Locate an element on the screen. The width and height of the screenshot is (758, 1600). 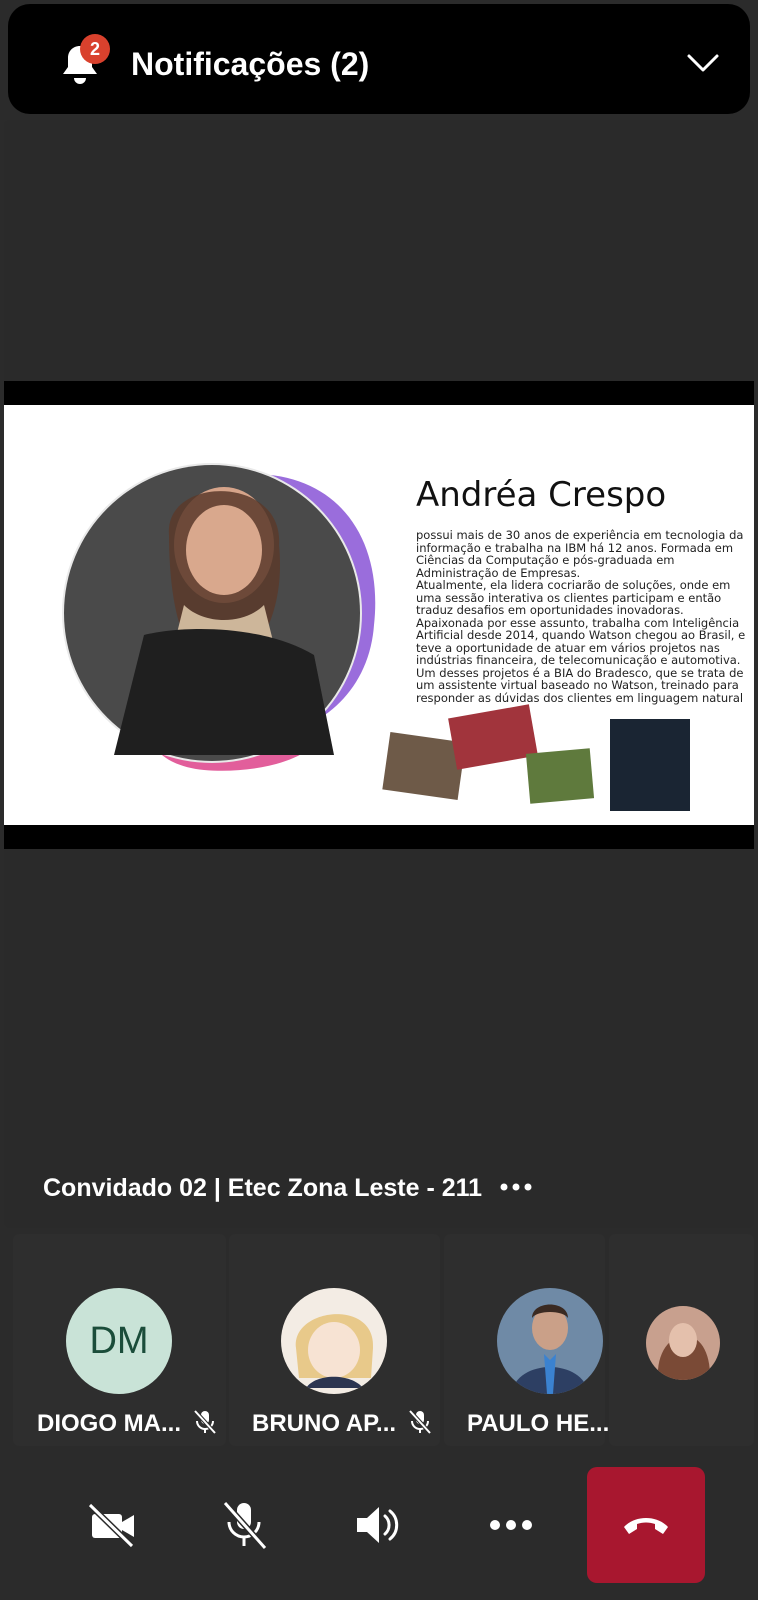
presenter-name-label: Convidado 02 | Etec Zona Leste - 211 is located at coordinates (263, 1188).